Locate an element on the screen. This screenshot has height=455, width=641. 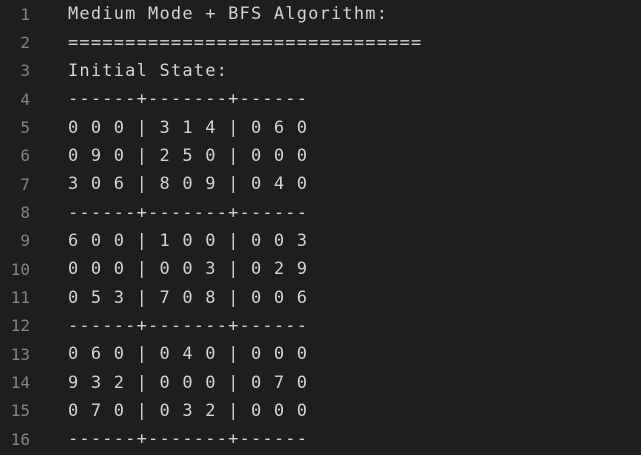
line-number: 16 is located at coordinates (20, 439).